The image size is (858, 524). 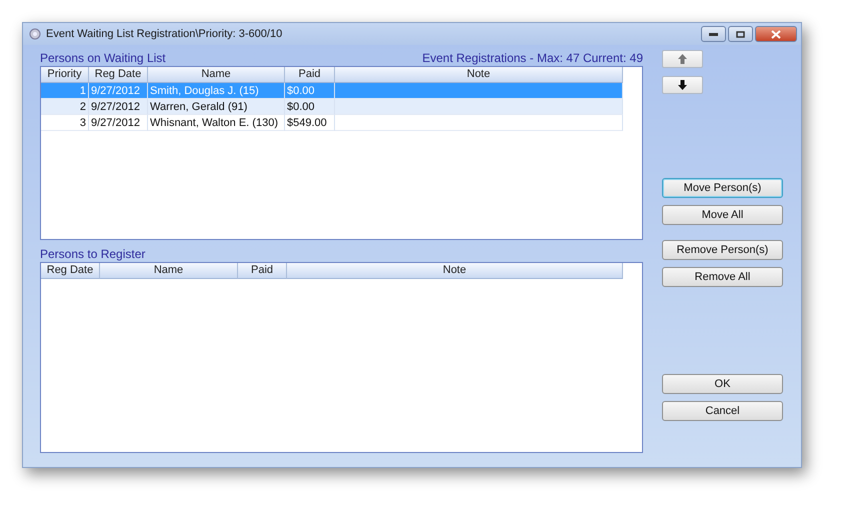 I want to click on section-title: Persons on Waiting List, so click(x=103, y=58).